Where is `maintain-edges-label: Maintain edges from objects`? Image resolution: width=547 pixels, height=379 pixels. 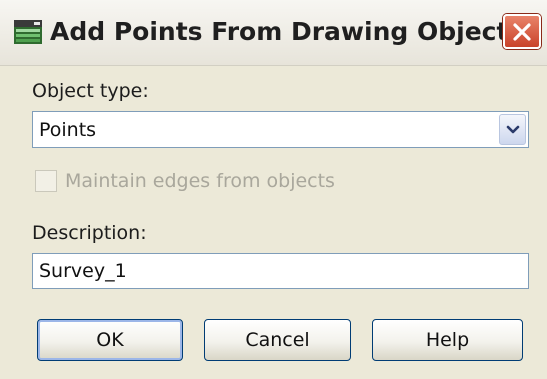
maintain-edges-label: Maintain edges from objects is located at coordinates (200, 181).